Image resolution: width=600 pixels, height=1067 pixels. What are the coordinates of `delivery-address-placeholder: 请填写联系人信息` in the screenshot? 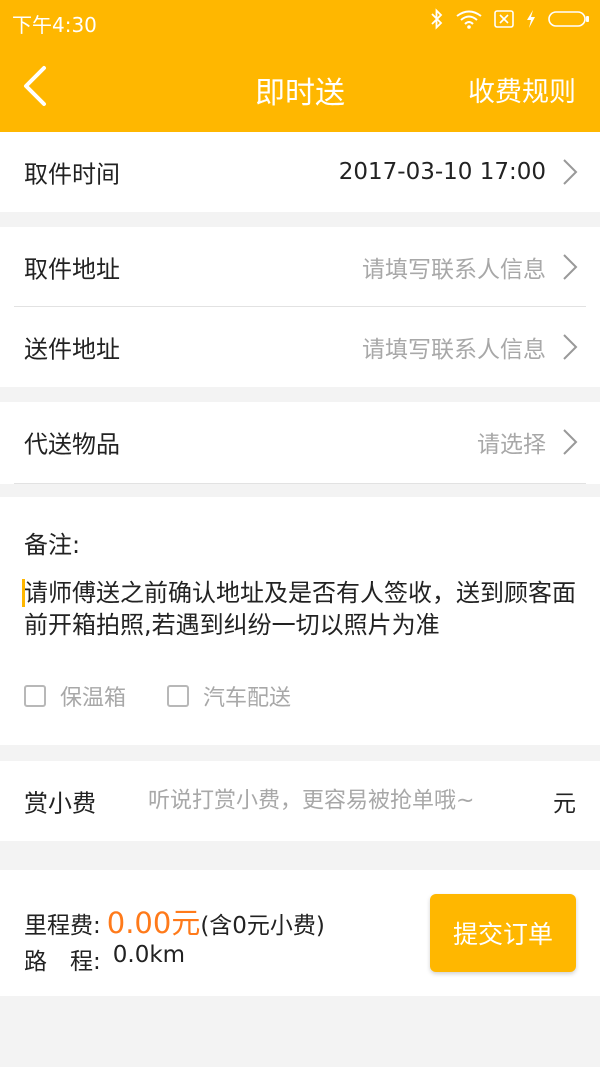 It's located at (454, 350).